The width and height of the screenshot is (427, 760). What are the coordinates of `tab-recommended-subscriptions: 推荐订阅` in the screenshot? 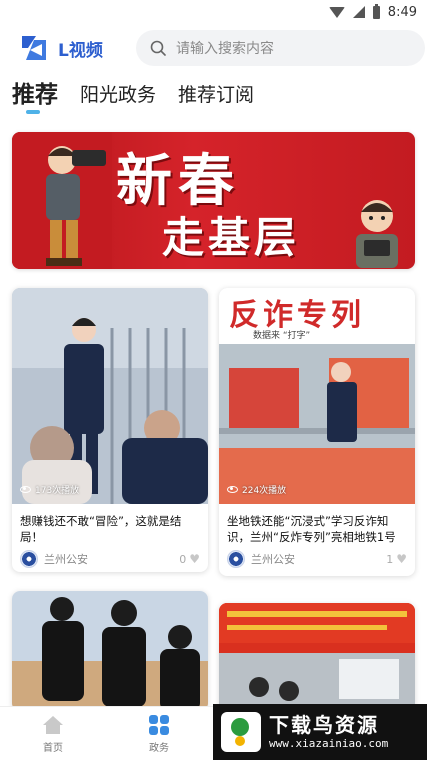 It's located at (216, 95).